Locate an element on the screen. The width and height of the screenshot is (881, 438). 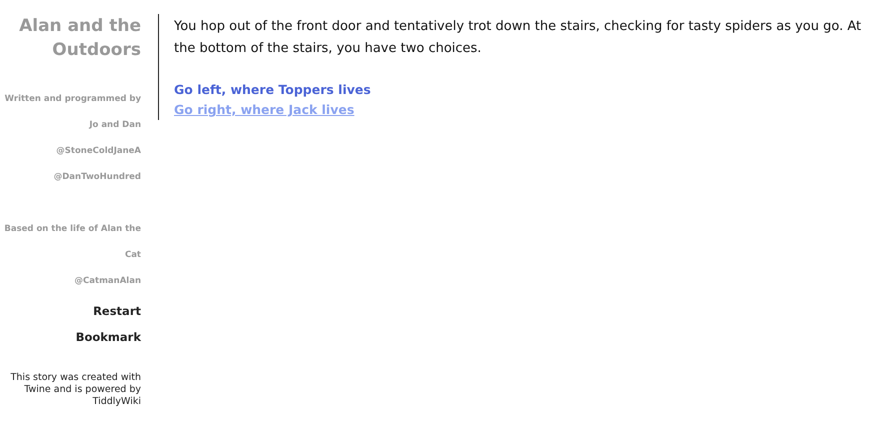
credit-text: @DanTwoHundred is located at coordinates (97, 177).